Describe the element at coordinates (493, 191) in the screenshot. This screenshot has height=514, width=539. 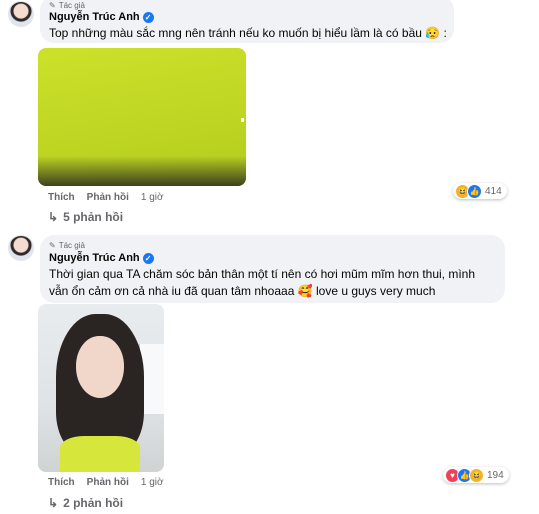
I see `reaction-count: 414` at that location.